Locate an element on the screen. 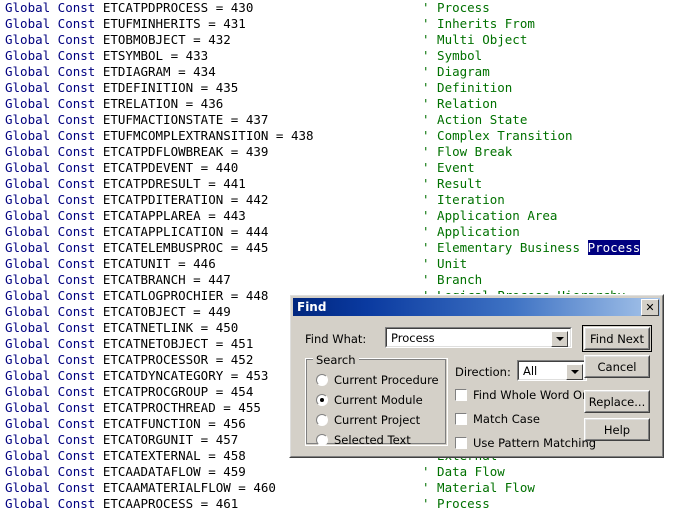  button-find-next: Find Next is located at coordinates (617, 338).